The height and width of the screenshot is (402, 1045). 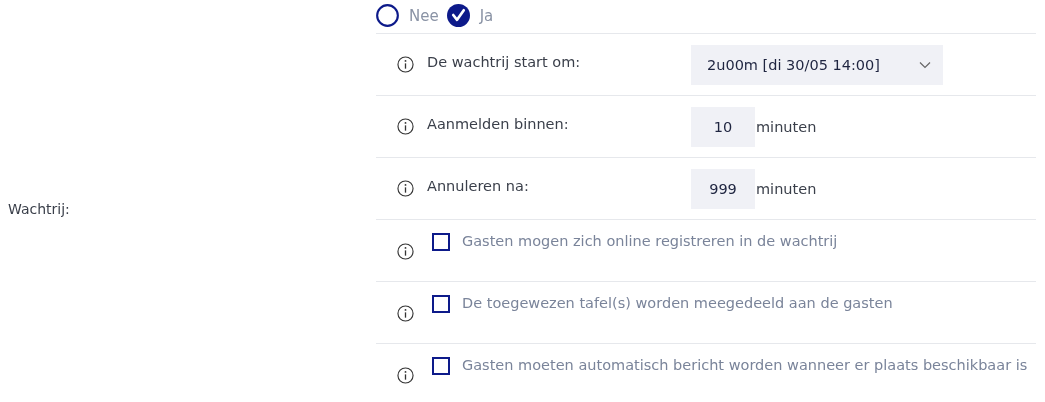 What do you see at coordinates (504, 61) in the screenshot?
I see `setting-label: De wachtrij start om:` at bounding box center [504, 61].